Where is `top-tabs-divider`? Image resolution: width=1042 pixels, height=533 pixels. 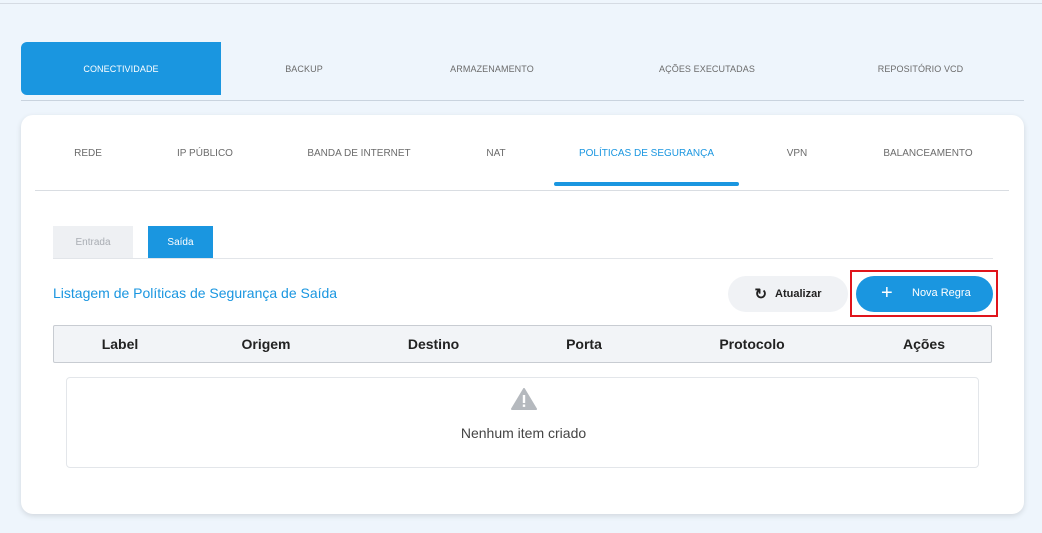 top-tabs-divider is located at coordinates (522, 100).